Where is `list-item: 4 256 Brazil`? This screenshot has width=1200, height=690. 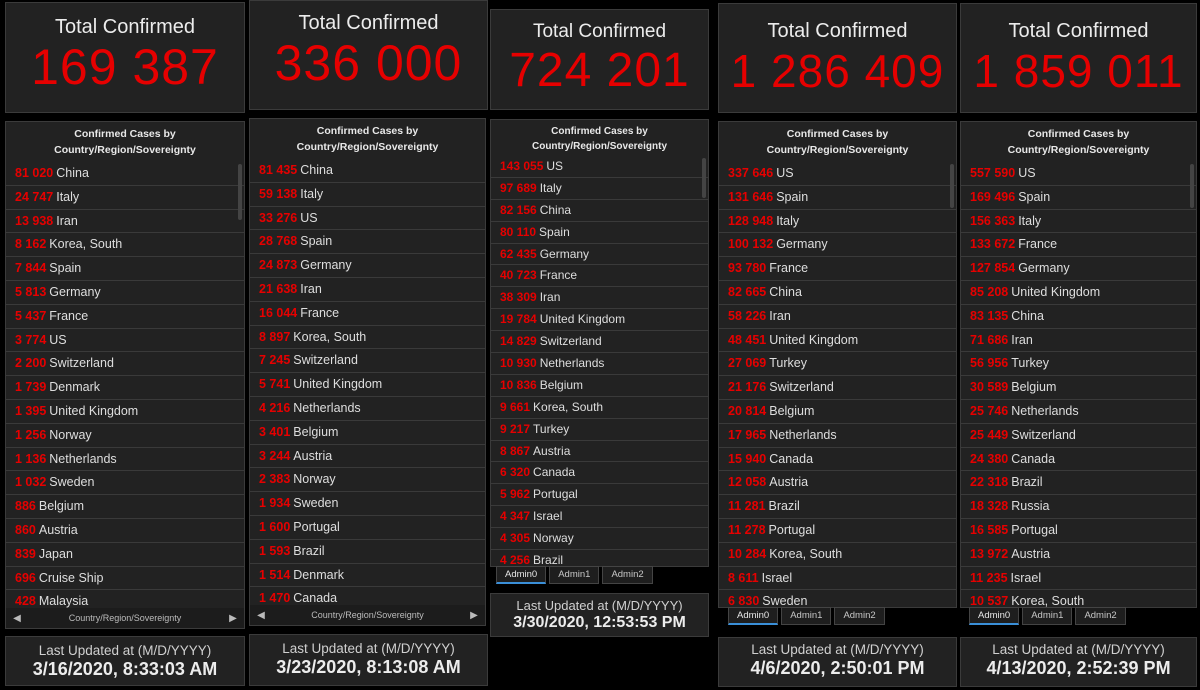
list-item: 4 256 Brazil is located at coordinates (599, 558).